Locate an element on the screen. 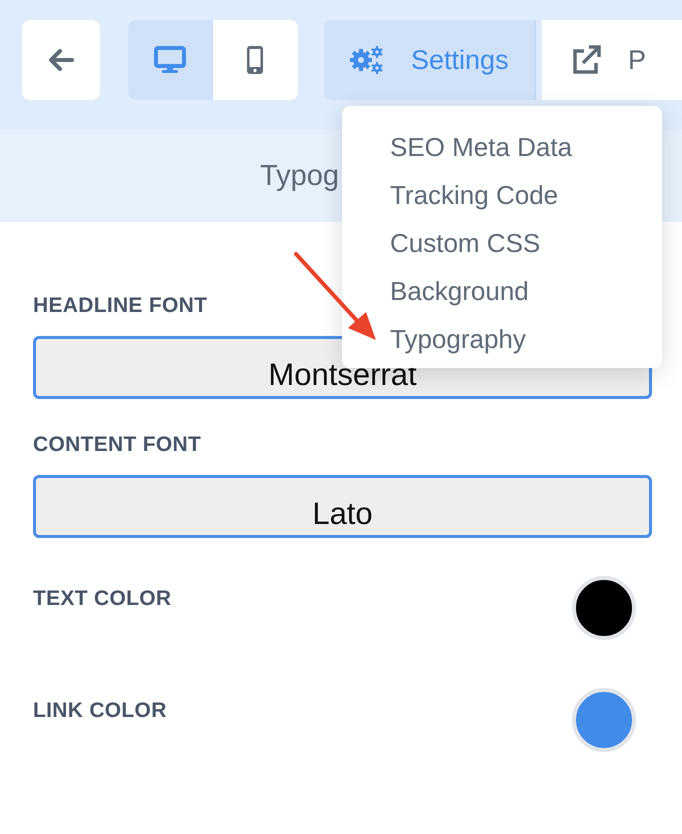  menu-item: SEO Meta Data is located at coordinates (502, 152).